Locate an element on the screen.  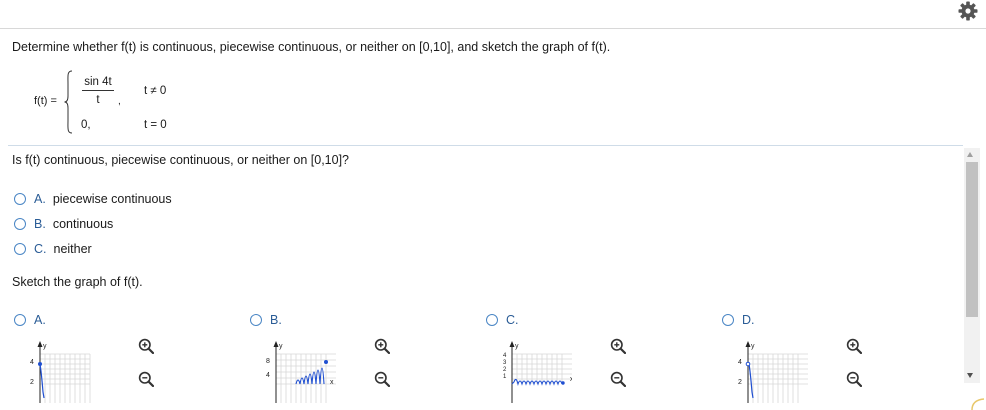
case1-condition: t ≠ 0 is located at coordinates (155, 91).